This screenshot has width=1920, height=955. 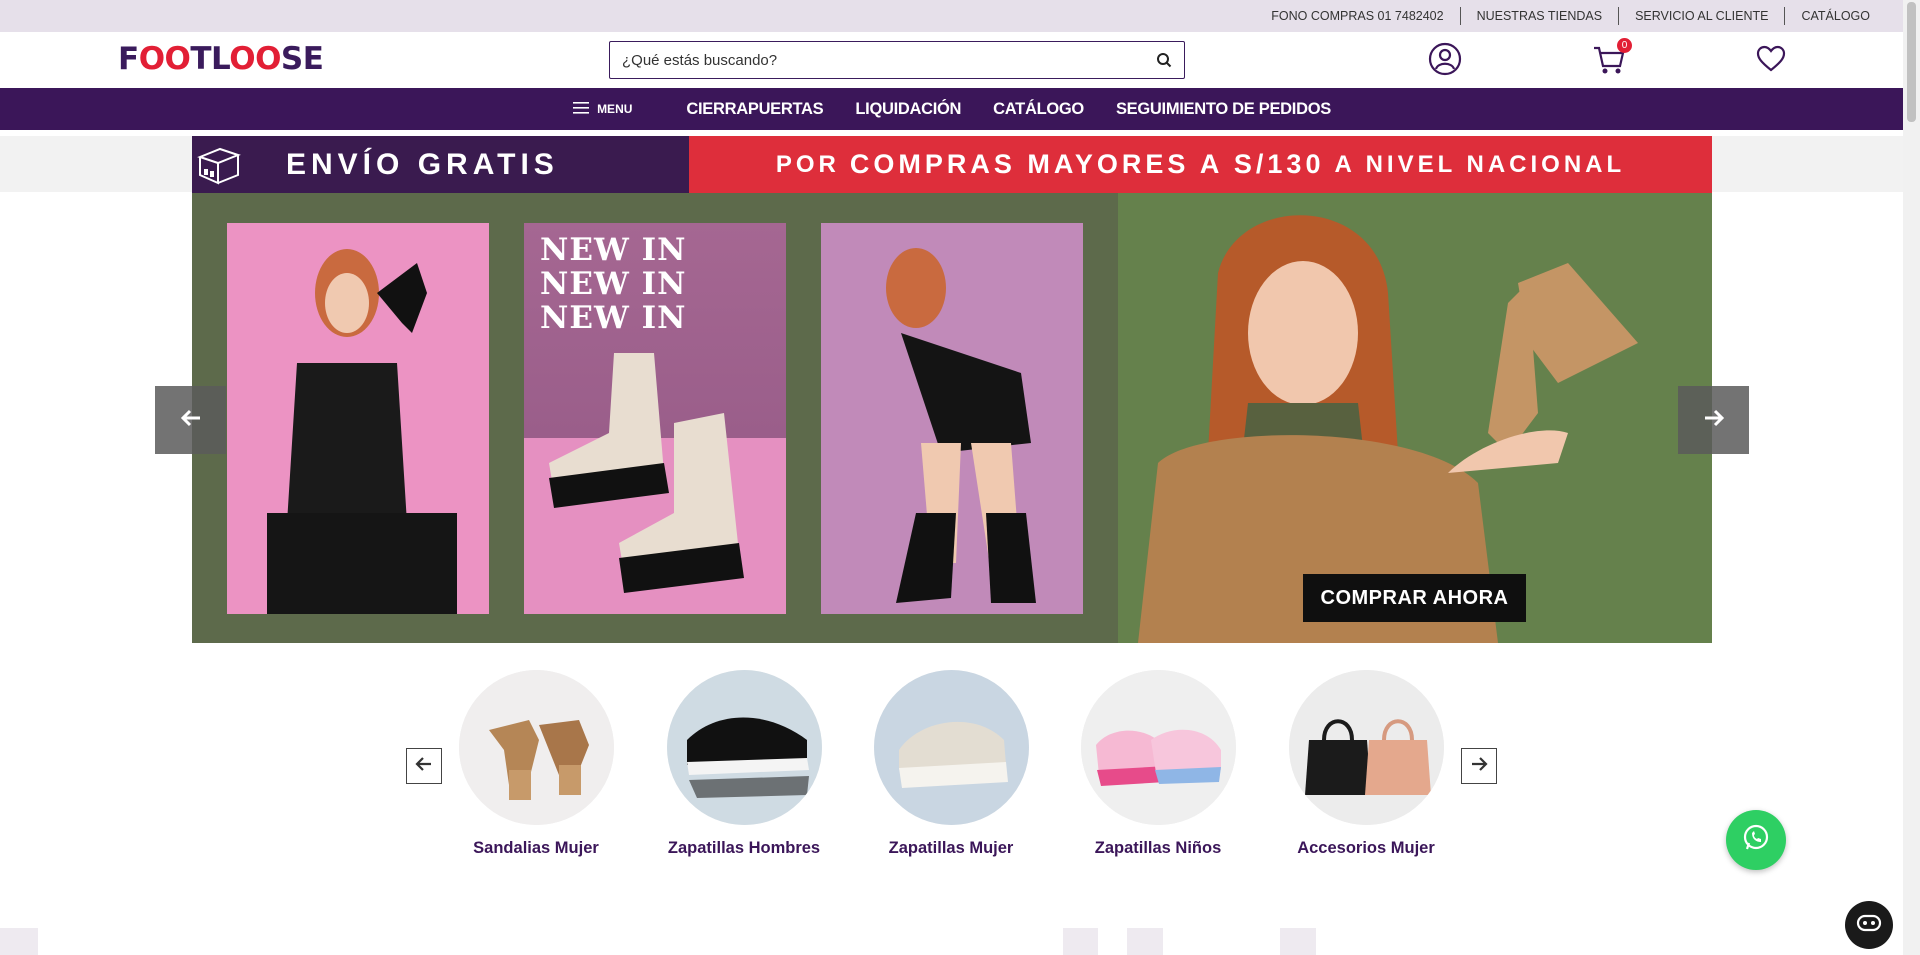 I want to click on menu-label: MENU, so click(x=615, y=109).